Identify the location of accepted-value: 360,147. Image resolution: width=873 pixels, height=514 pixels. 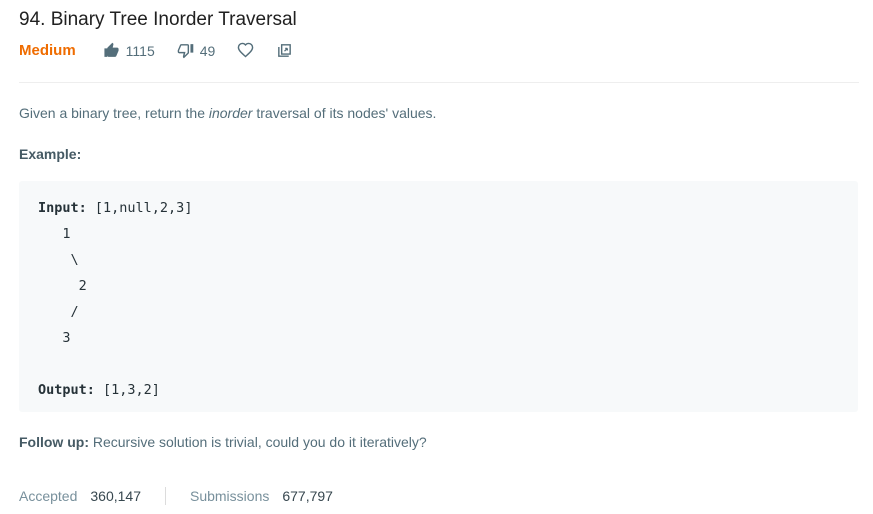
(115, 496).